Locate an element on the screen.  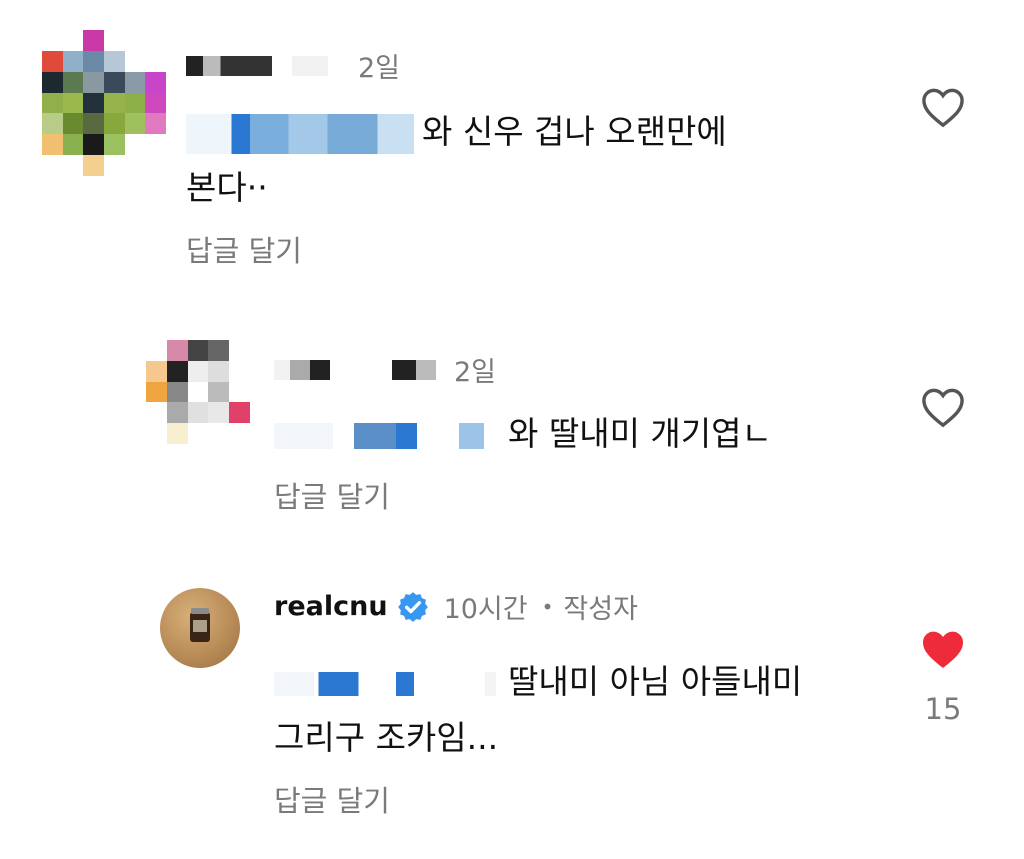
verified-badge-icon is located at coordinates (412, 606).